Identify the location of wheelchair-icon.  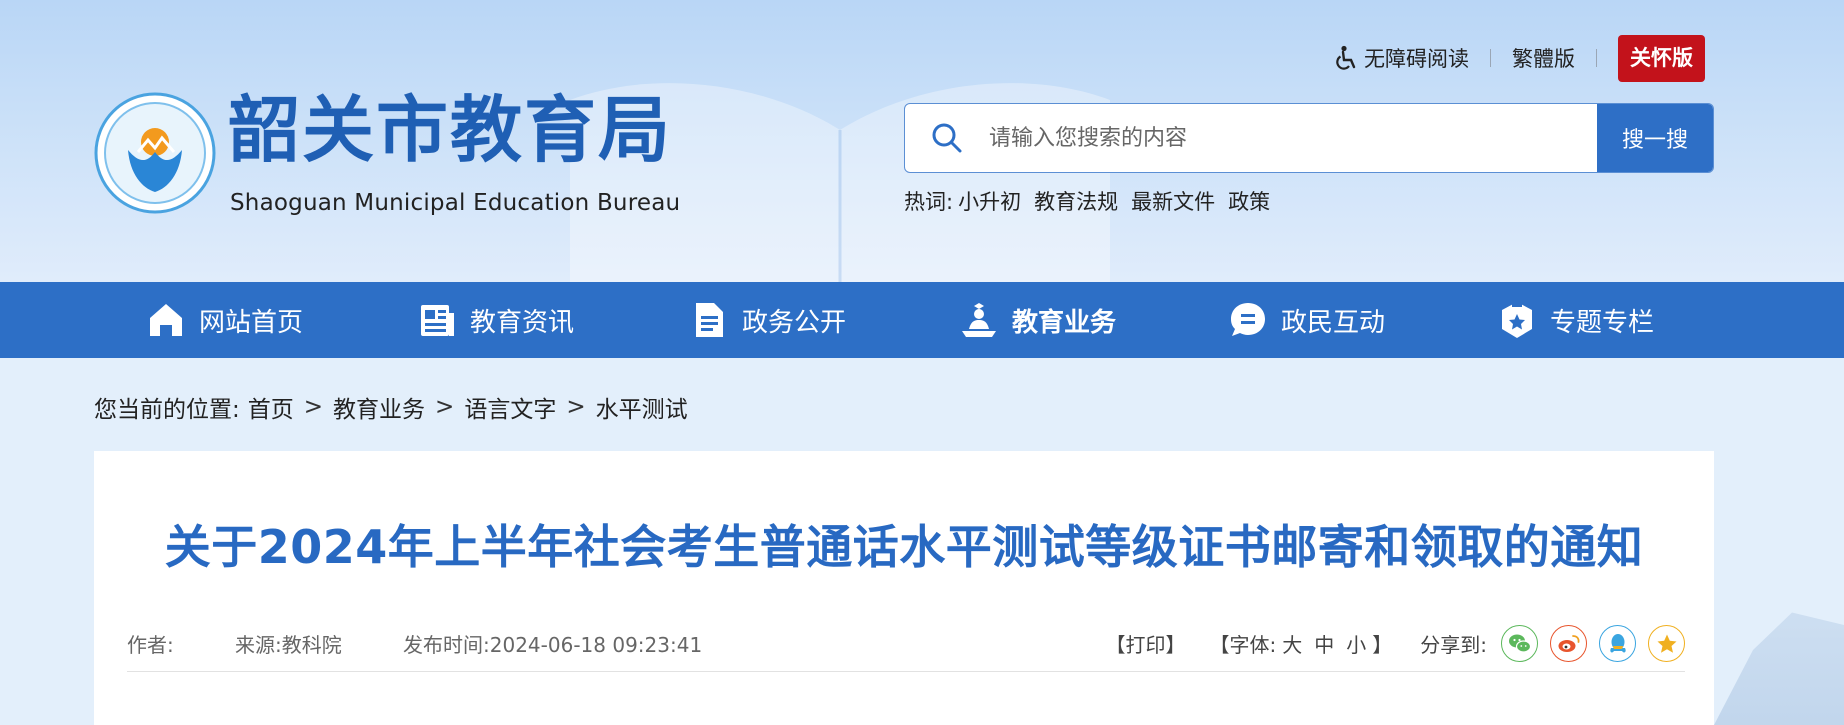
(1346, 57).